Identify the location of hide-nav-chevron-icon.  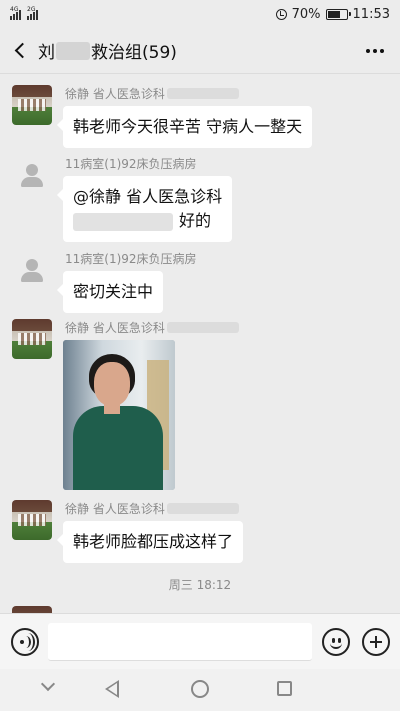
(48, 684).